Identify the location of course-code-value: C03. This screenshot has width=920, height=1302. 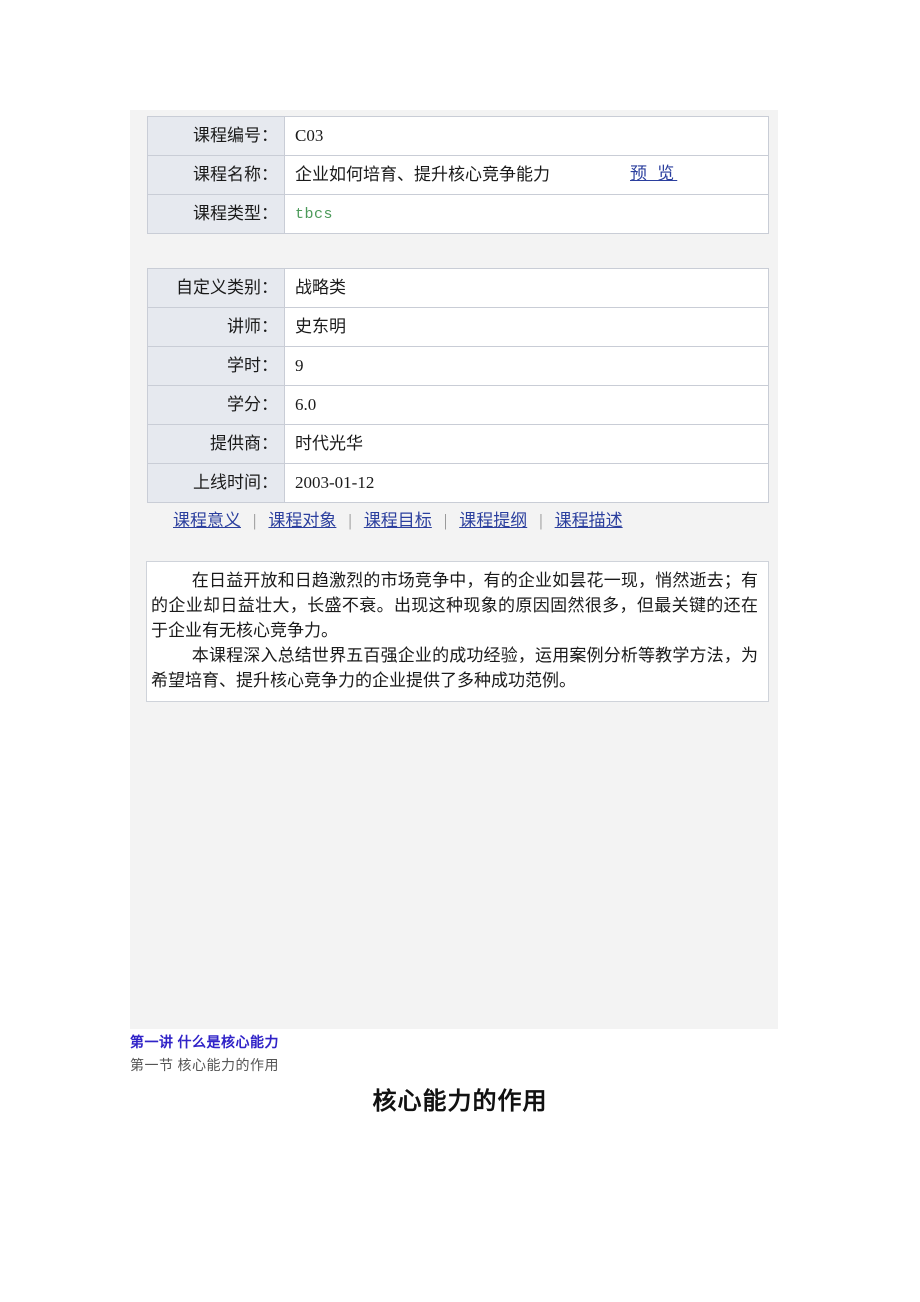
(526, 136).